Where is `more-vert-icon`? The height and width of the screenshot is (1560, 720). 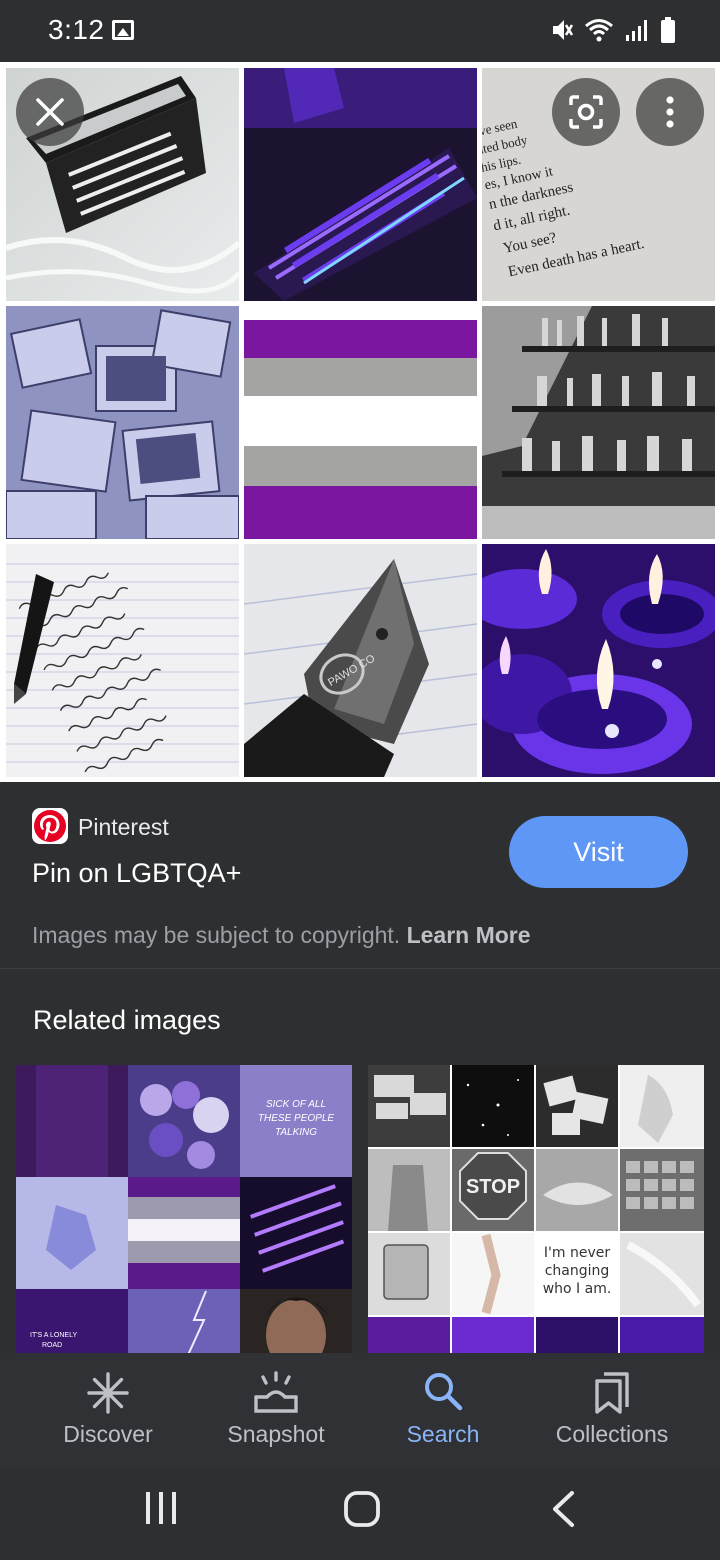
more-vert-icon is located at coordinates (670, 112).